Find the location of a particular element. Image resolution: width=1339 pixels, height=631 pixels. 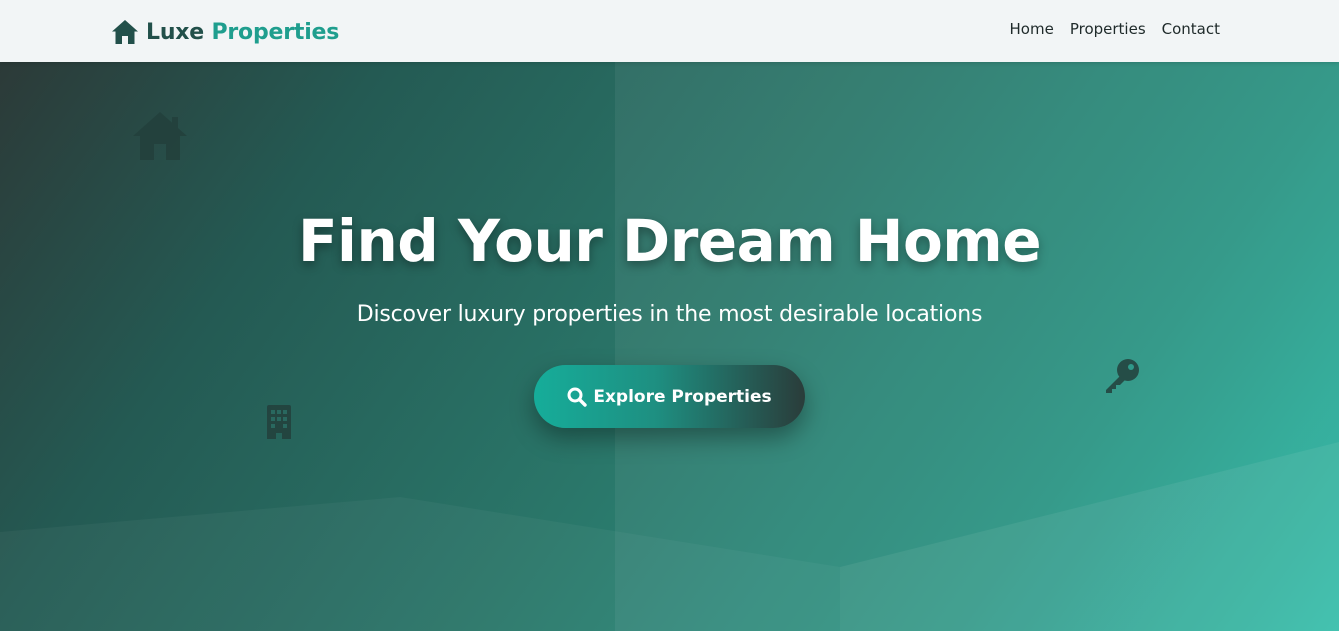

explore-properties-button: Explore Properties is located at coordinates (669, 396).